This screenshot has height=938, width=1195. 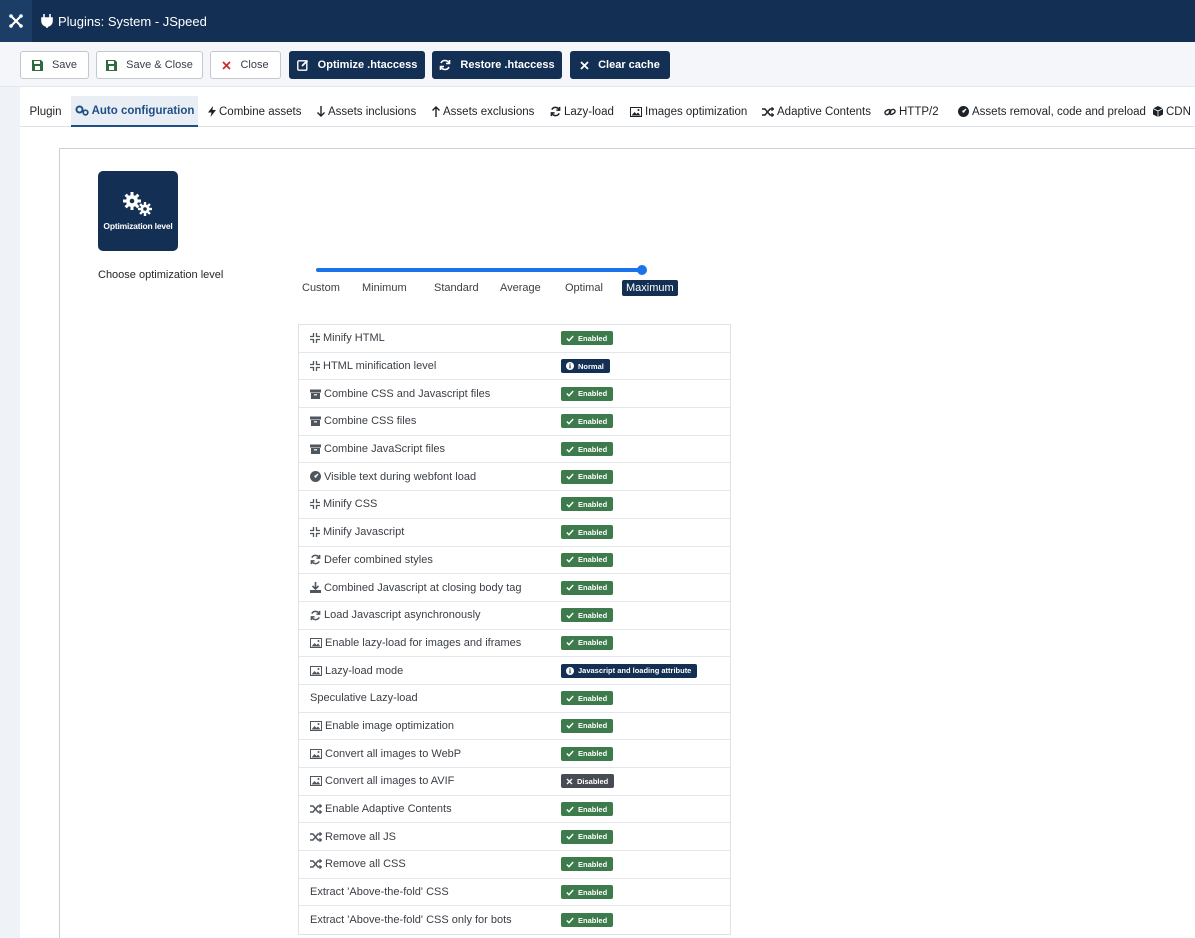 What do you see at coordinates (570, 670) in the screenshot?
I see `info-icon` at bounding box center [570, 670].